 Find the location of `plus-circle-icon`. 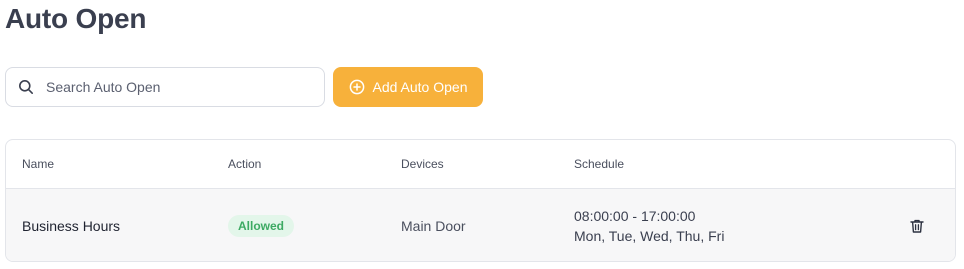

plus-circle-icon is located at coordinates (357, 87).